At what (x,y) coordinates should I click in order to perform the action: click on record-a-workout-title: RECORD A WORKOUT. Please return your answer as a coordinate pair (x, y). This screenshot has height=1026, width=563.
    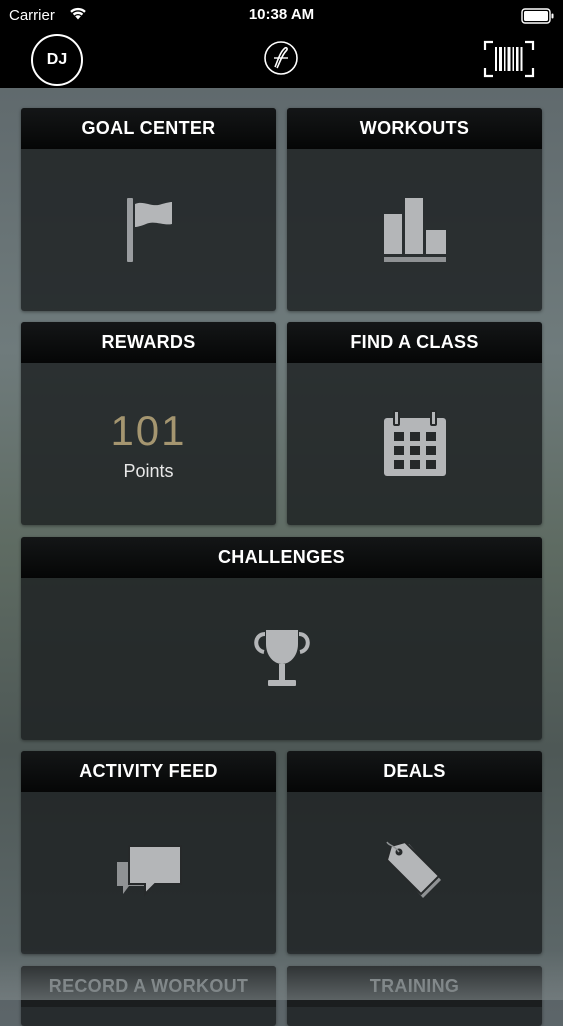
    Looking at the image, I should click on (148, 986).